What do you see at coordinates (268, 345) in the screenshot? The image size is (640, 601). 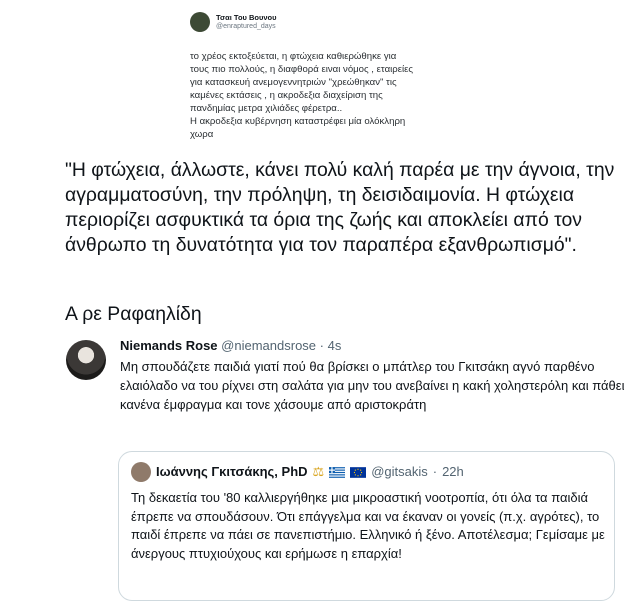 I see `reply-author-handle: @niemandsrose` at bounding box center [268, 345].